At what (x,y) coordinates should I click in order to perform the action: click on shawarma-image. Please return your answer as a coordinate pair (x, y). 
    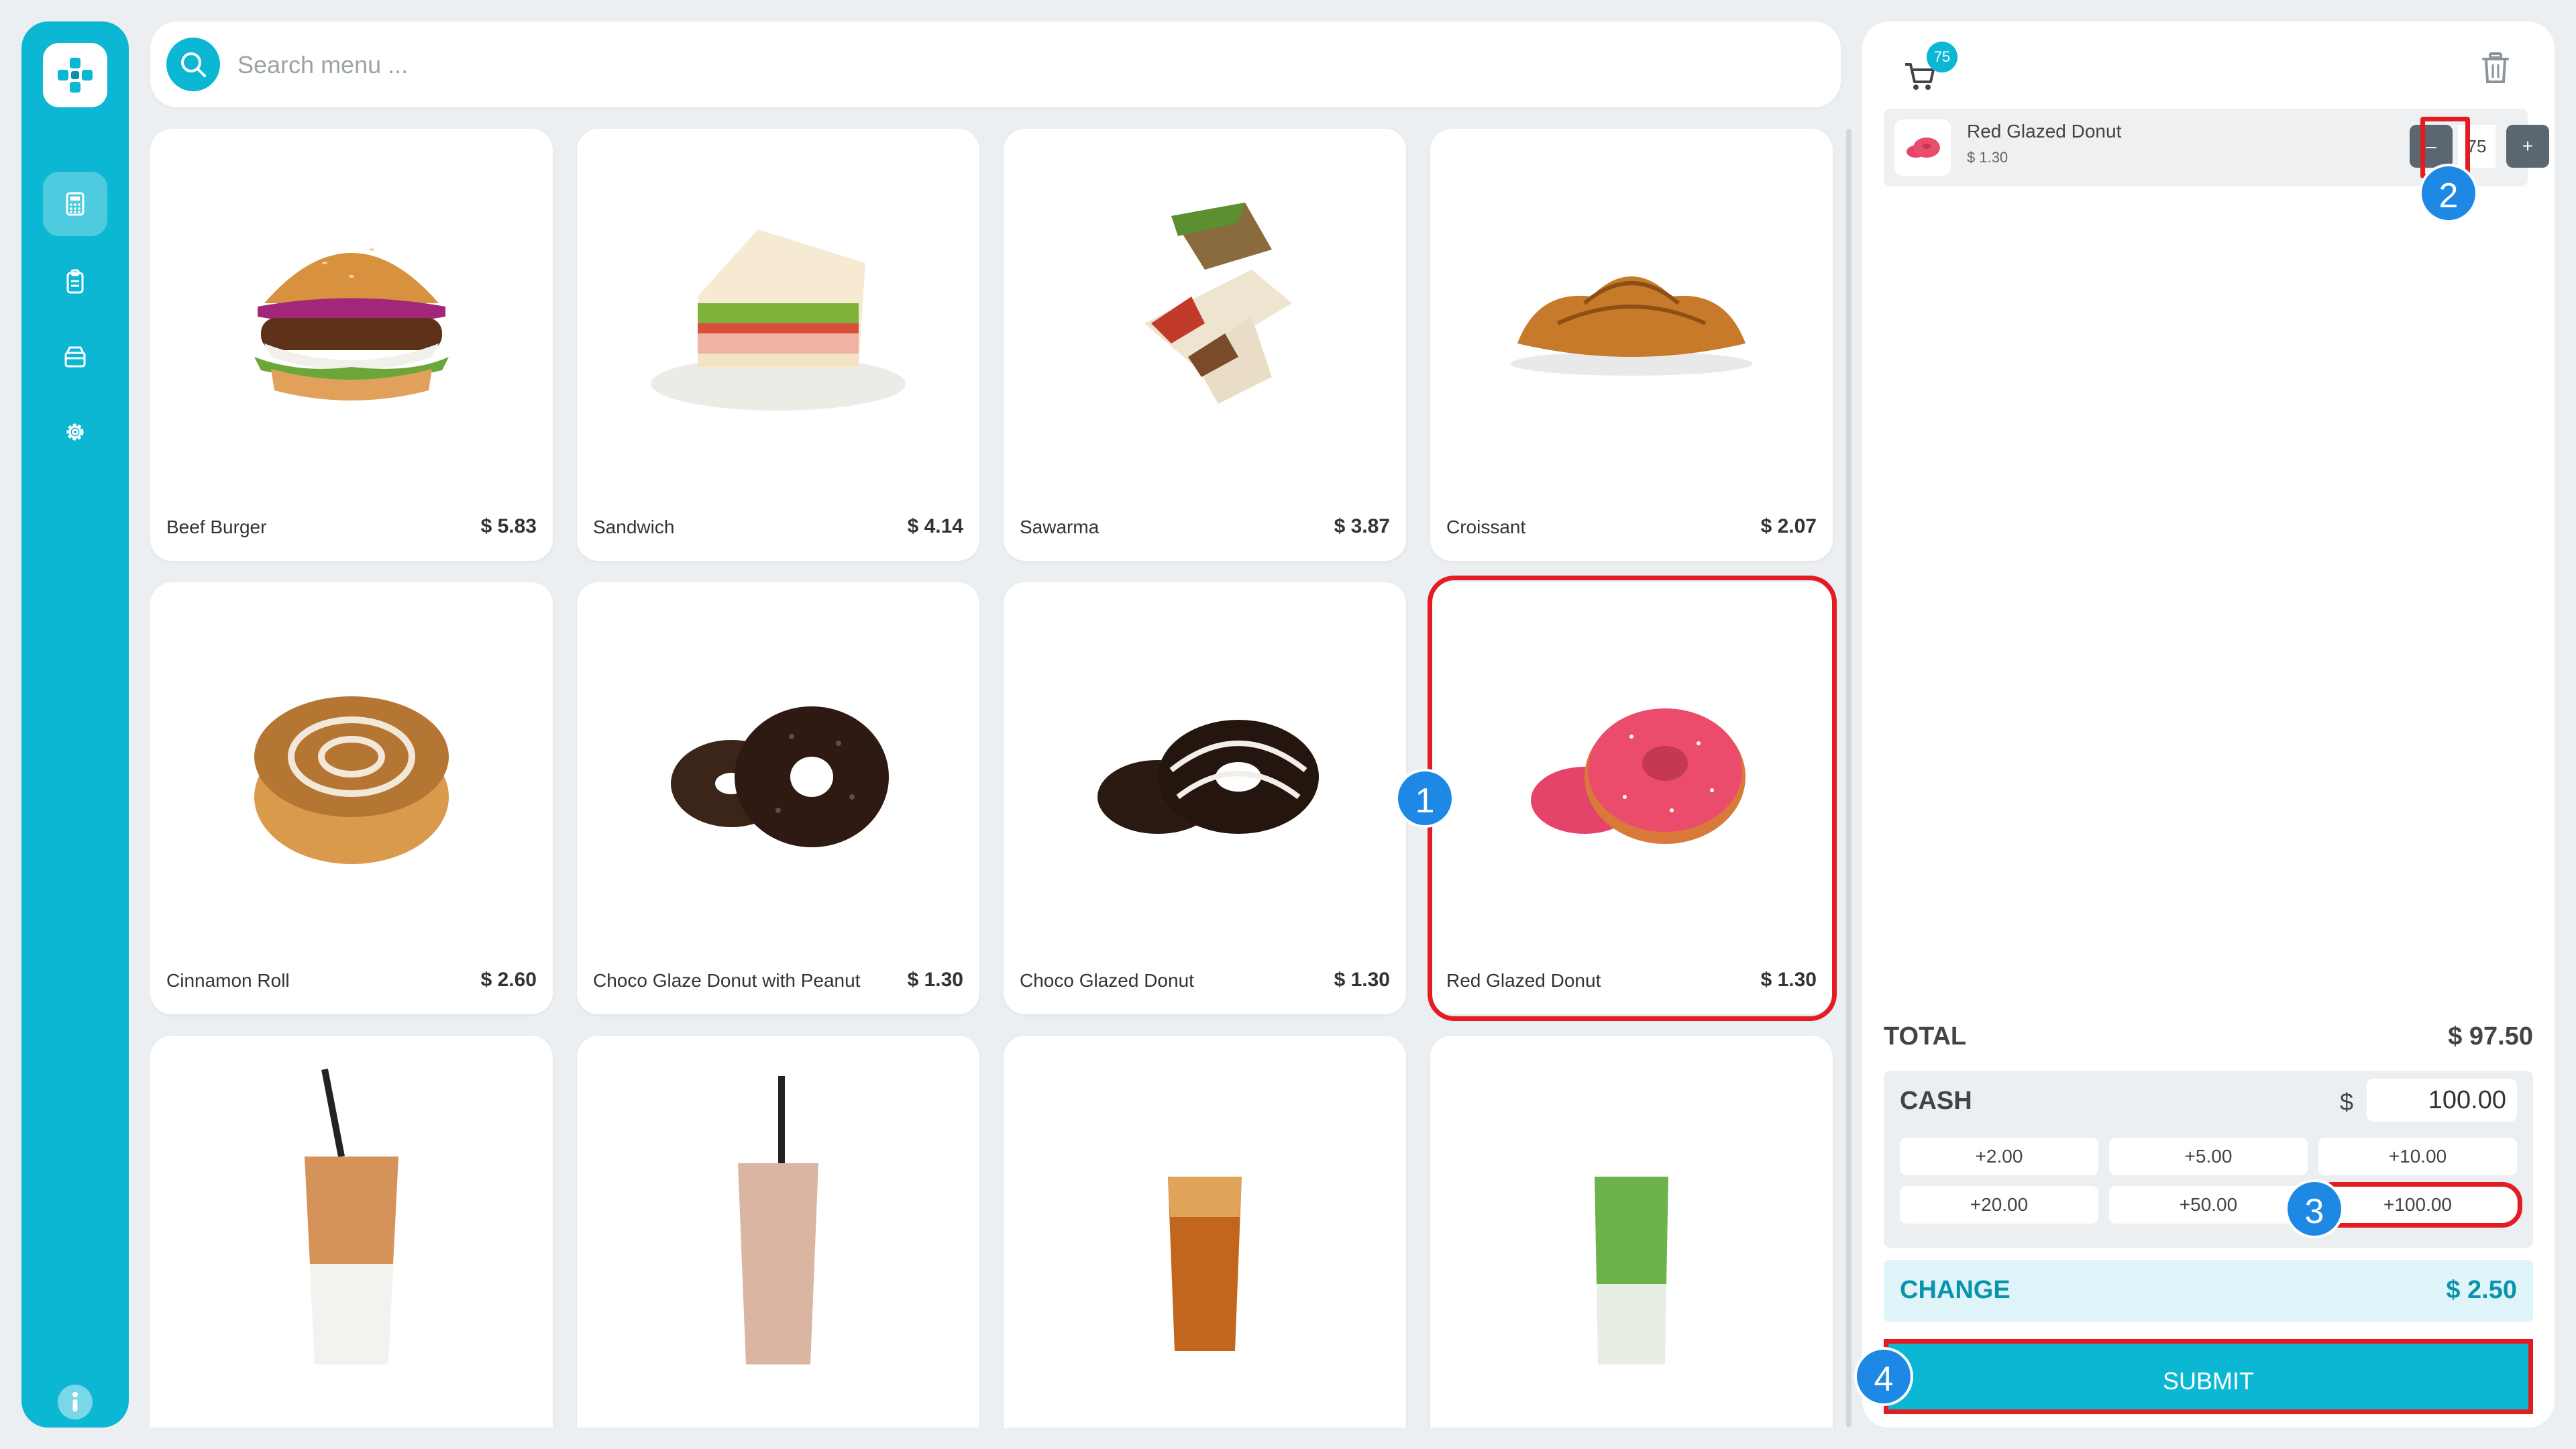
    Looking at the image, I should click on (1205, 316).